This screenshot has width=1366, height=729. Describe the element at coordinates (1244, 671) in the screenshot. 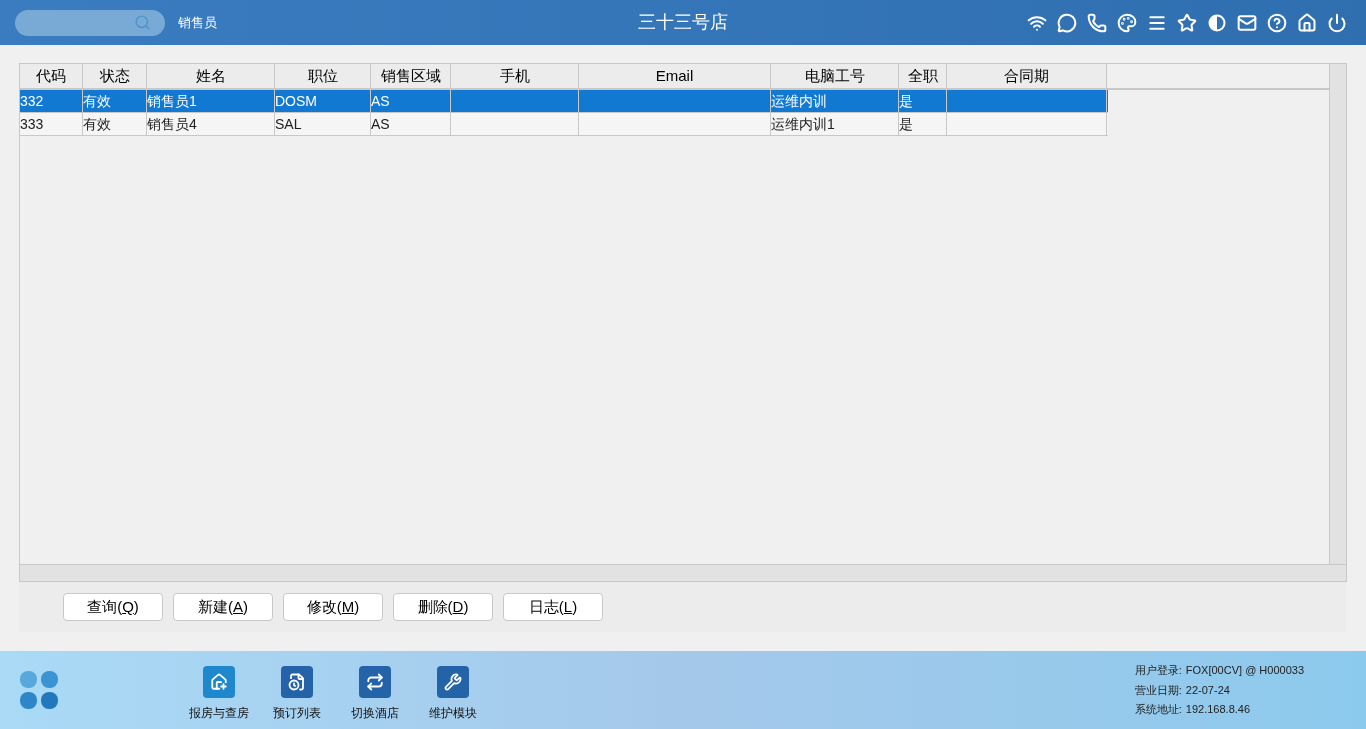

I see `status-value: FOX[00CV] @ H000033` at that location.